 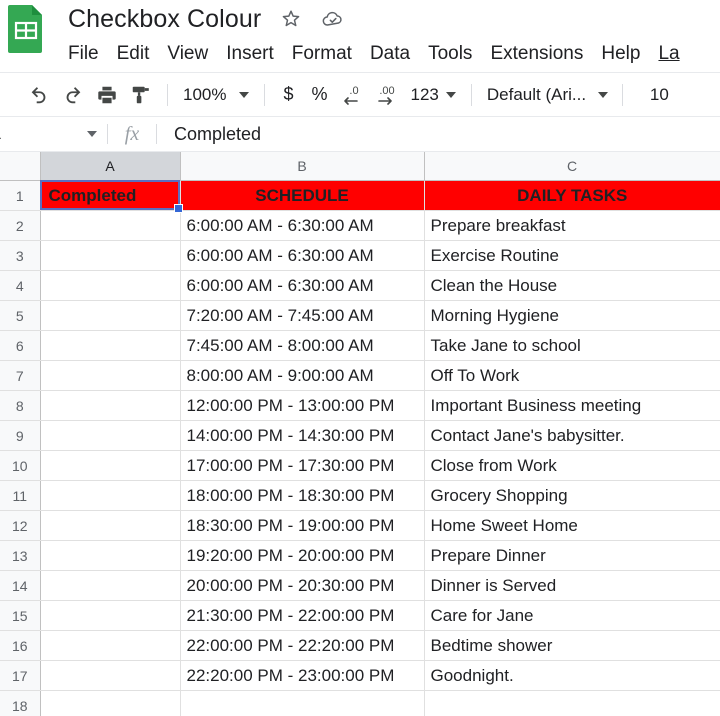 I want to click on cell-C2: Prepare breakfast, so click(x=572, y=225).